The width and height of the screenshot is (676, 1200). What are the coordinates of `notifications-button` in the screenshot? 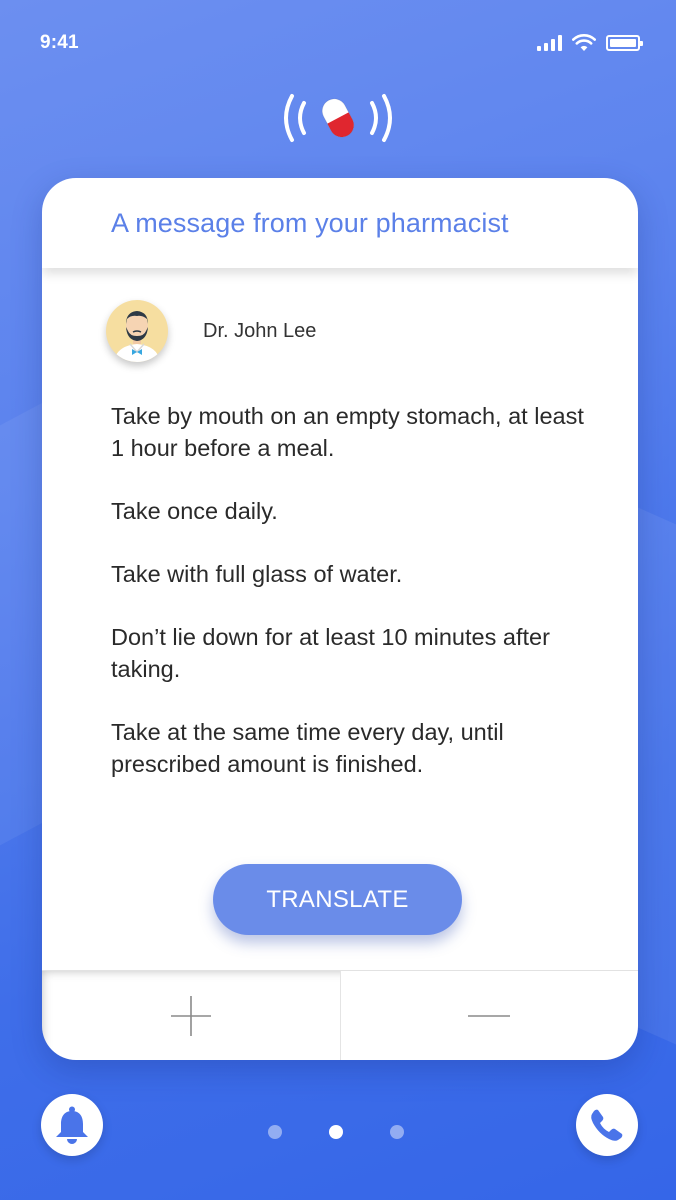 It's located at (72, 1125).